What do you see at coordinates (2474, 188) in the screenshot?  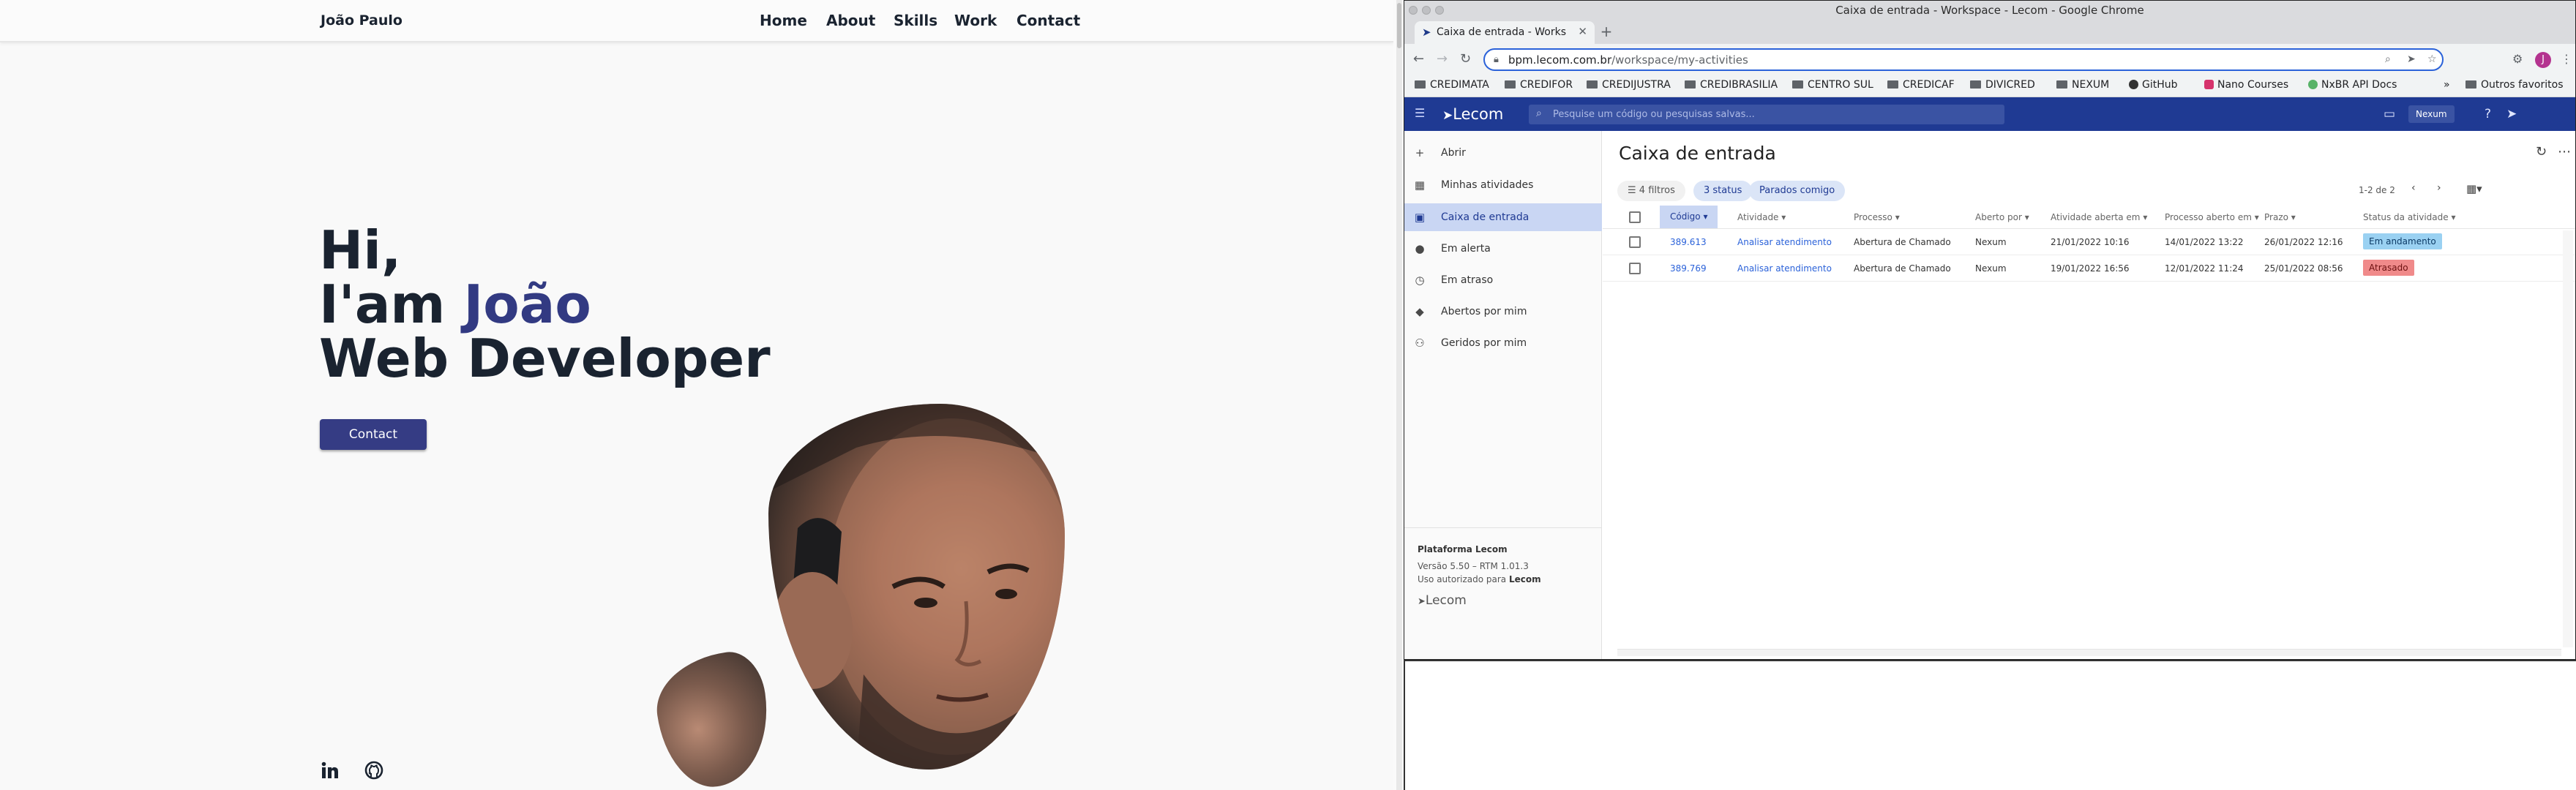 I see `columns-toggle-icon: ▦▾` at bounding box center [2474, 188].